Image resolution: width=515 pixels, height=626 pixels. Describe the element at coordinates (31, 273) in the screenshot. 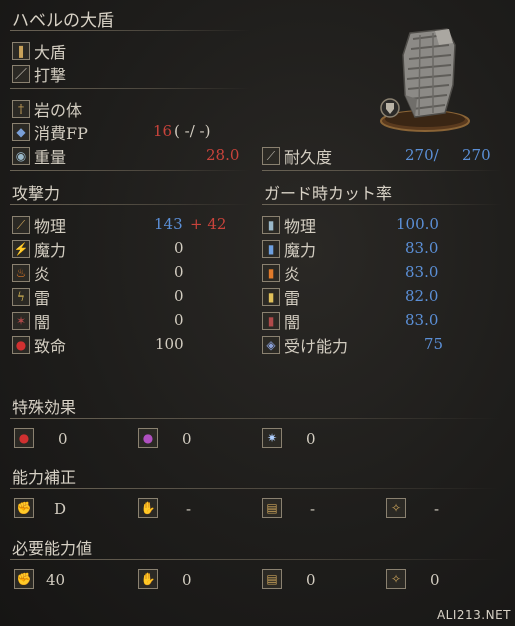

I see `attack-row-fire: ♨ 炎` at that location.